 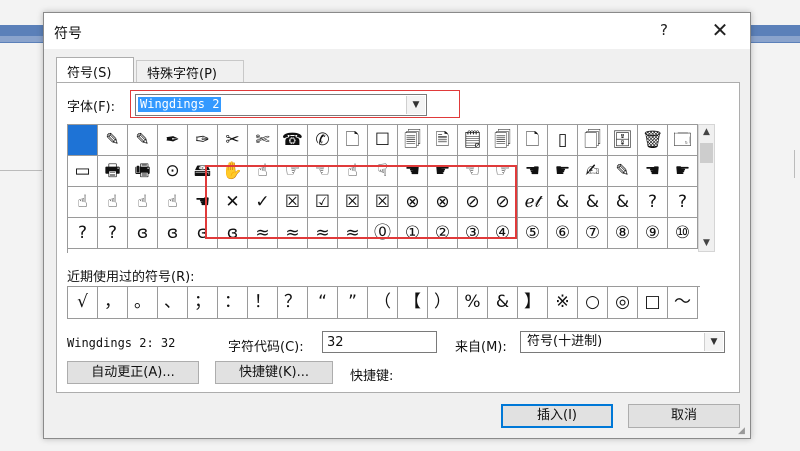 What do you see at coordinates (68, 34) in the screenshot?
I see `dialog-title: 符号` at bounding box center [68, 34].